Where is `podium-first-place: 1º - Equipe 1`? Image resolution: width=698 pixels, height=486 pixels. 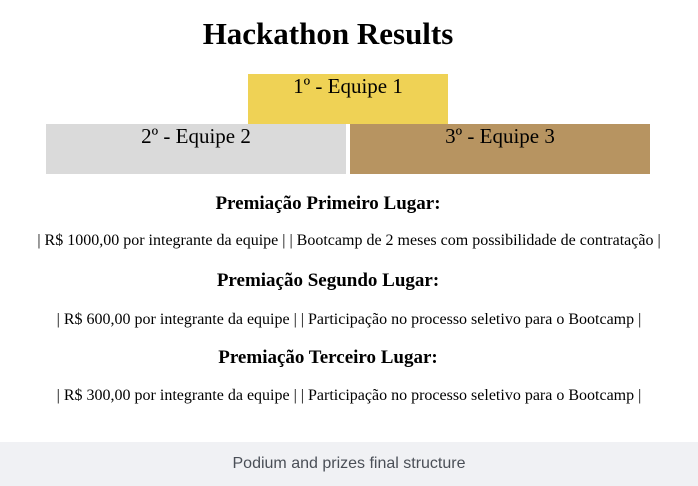
podium-first-place: 1º - Equipe 1 is located at coordinates (348, 99).